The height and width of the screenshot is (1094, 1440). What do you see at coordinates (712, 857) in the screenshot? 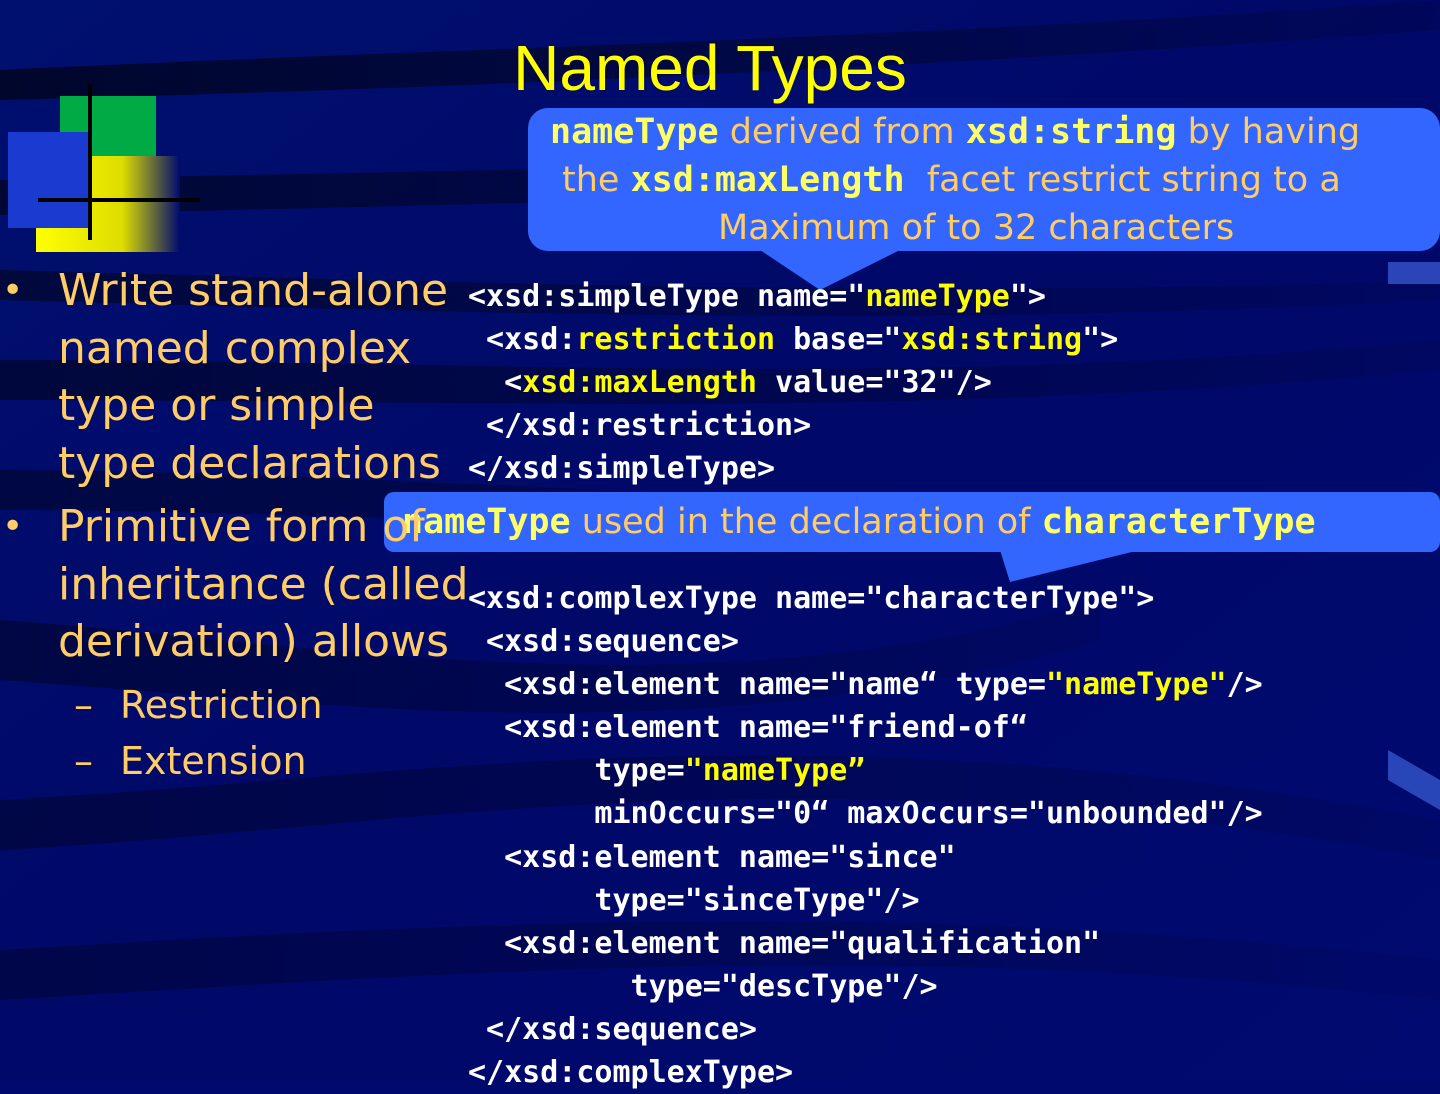
I see `code-line: <xsd:element name="since"` at bounding box center [712, 857].